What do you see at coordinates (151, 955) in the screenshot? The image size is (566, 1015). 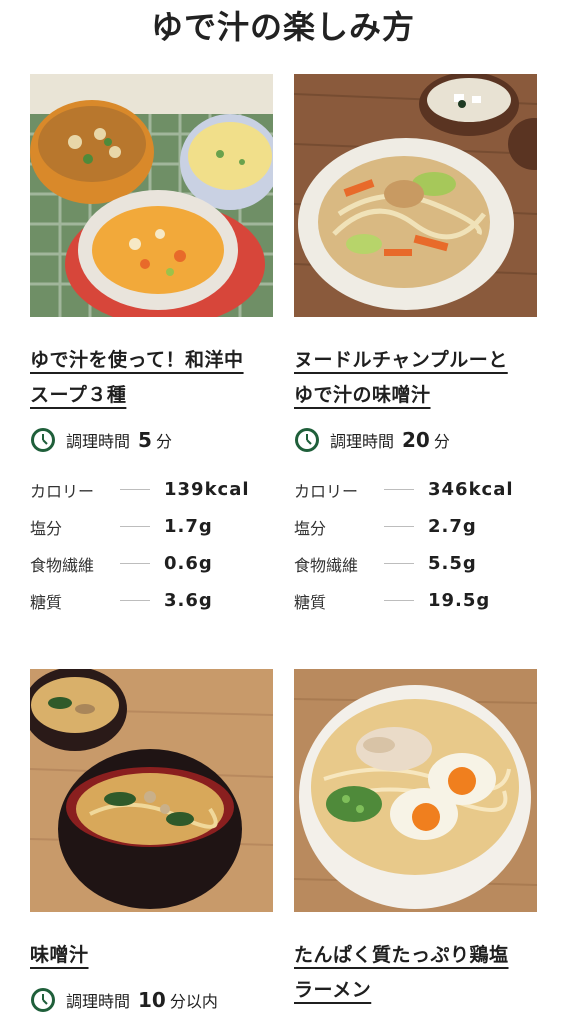 I see `recipe-title-link: 味噌汁` at bounding box center [151, 955].